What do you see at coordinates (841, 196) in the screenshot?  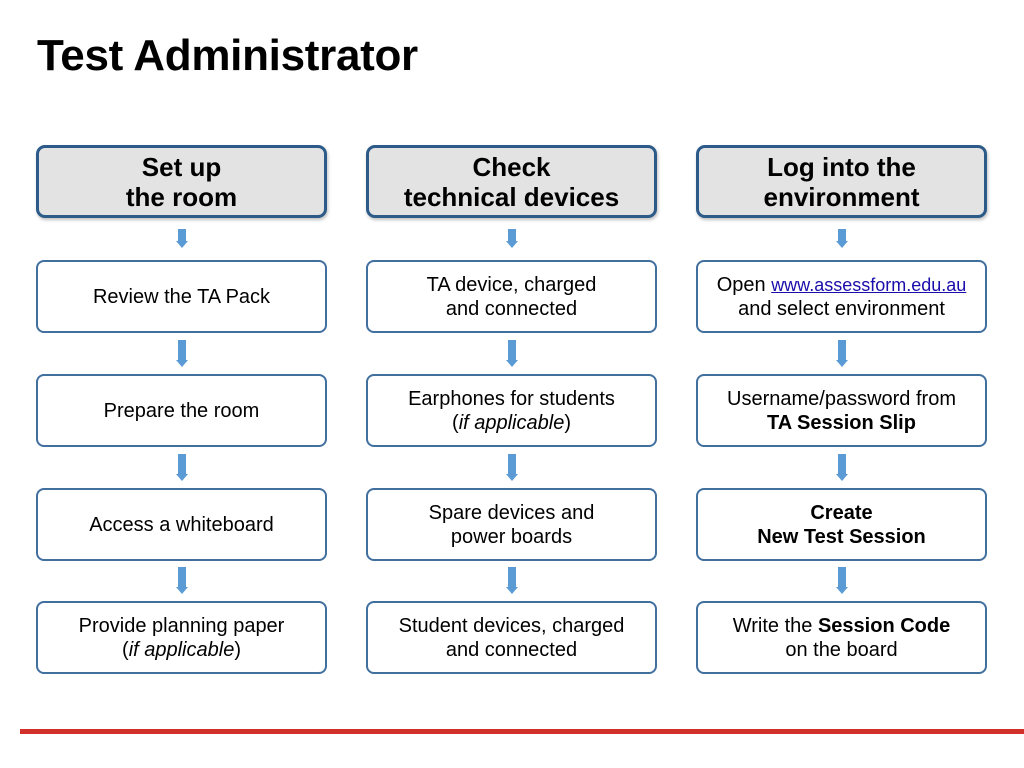 I see `header-line: environment` at bounding box center [841, 196].